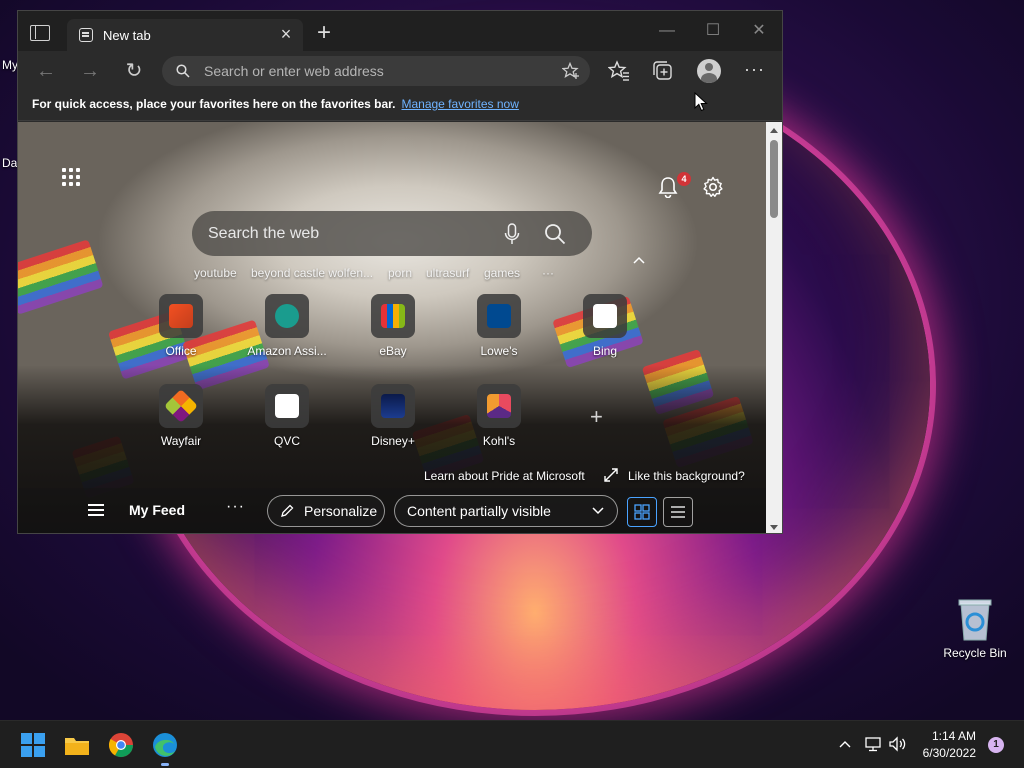  I want to click on quick-link-qvc: QVC, so click(287, 419).